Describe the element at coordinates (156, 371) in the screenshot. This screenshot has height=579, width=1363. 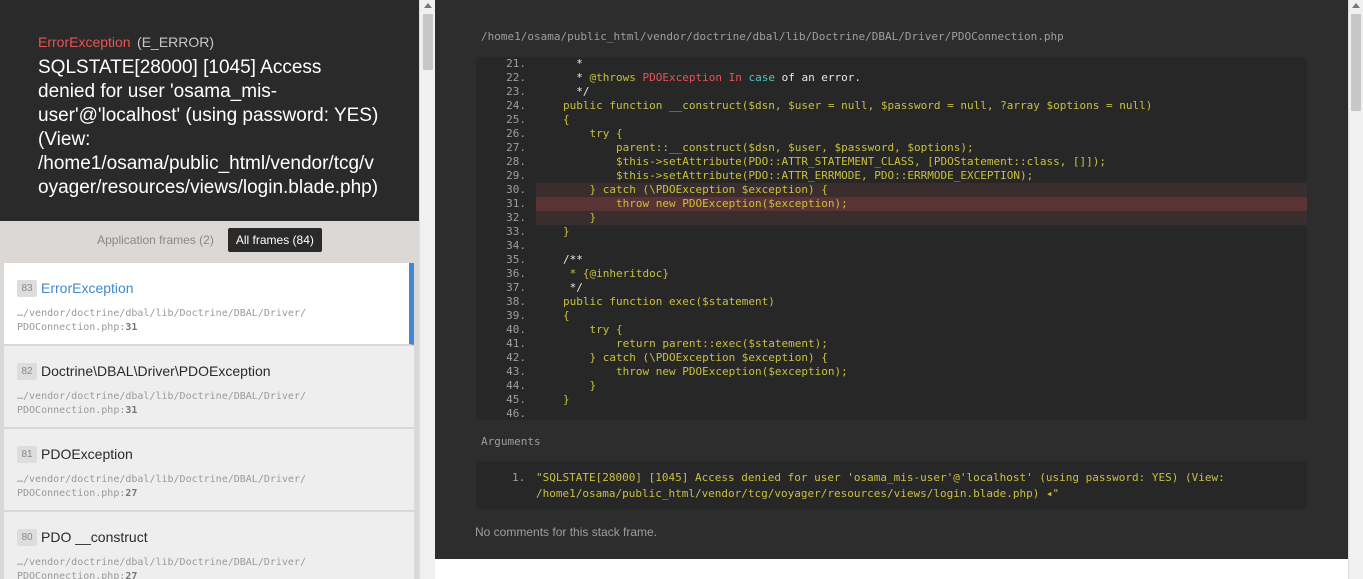
I see `frame-class: Doctrine\DBAL\Driver\PDOException` at that location.